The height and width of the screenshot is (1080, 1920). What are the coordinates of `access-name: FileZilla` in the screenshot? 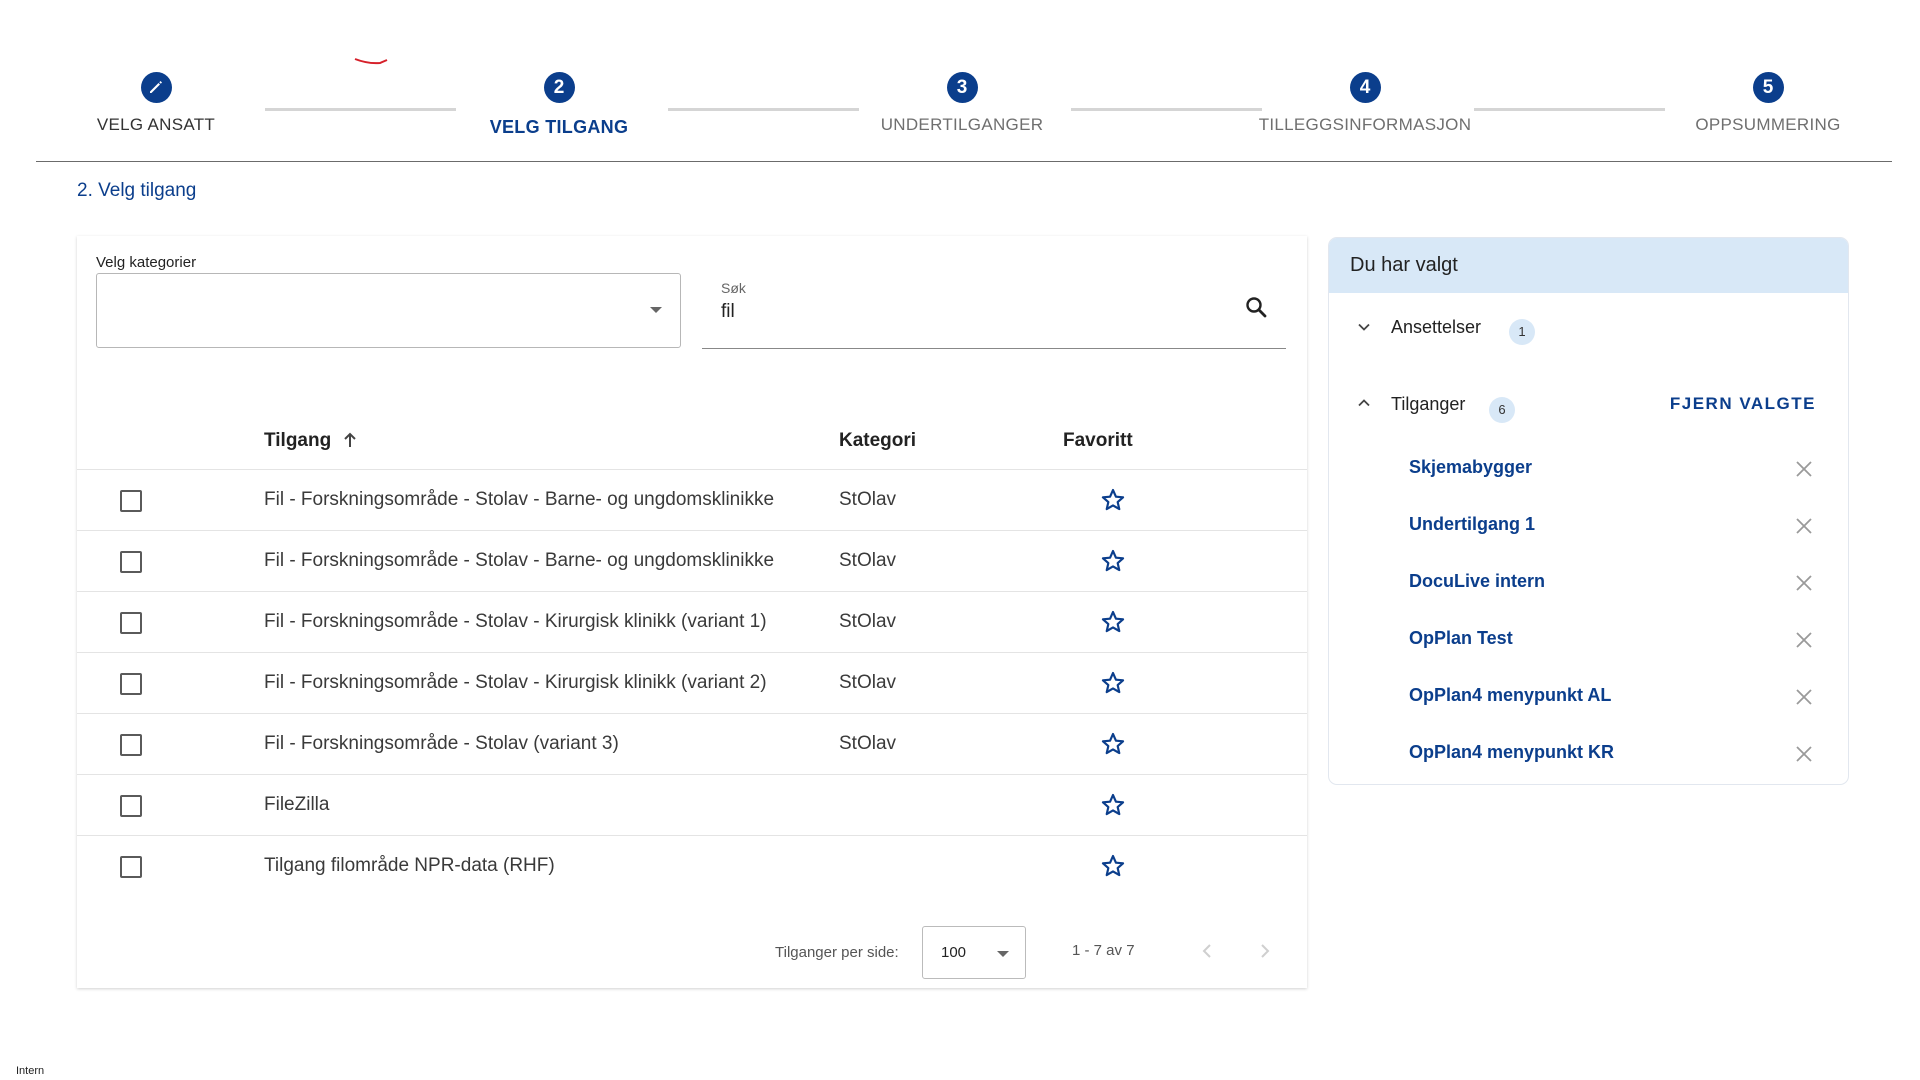 It's located at (297, 804).